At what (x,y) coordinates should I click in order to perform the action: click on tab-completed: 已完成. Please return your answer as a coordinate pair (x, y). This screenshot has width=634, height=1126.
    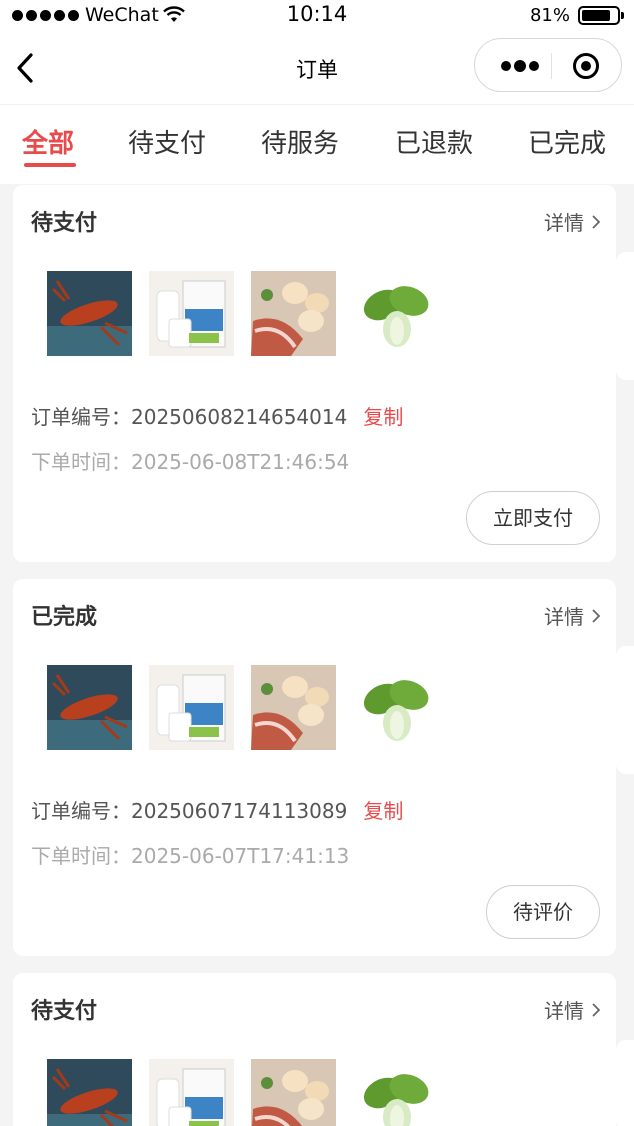
    Looking at the image, I should click on (567, 141).